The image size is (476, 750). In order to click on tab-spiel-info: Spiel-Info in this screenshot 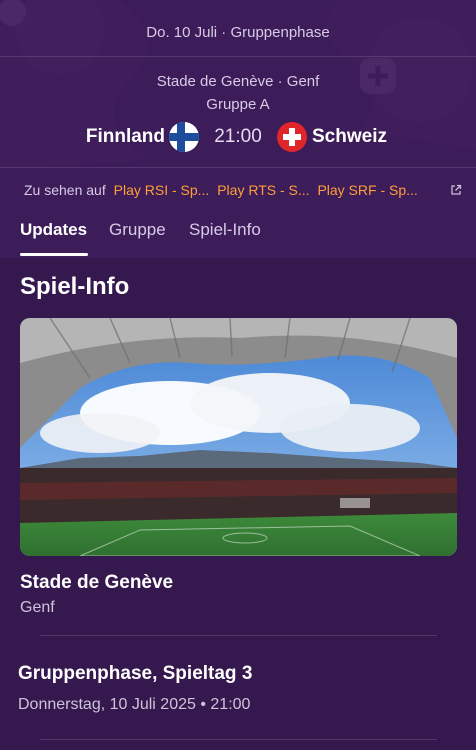, I will do `click(225, 230)`.